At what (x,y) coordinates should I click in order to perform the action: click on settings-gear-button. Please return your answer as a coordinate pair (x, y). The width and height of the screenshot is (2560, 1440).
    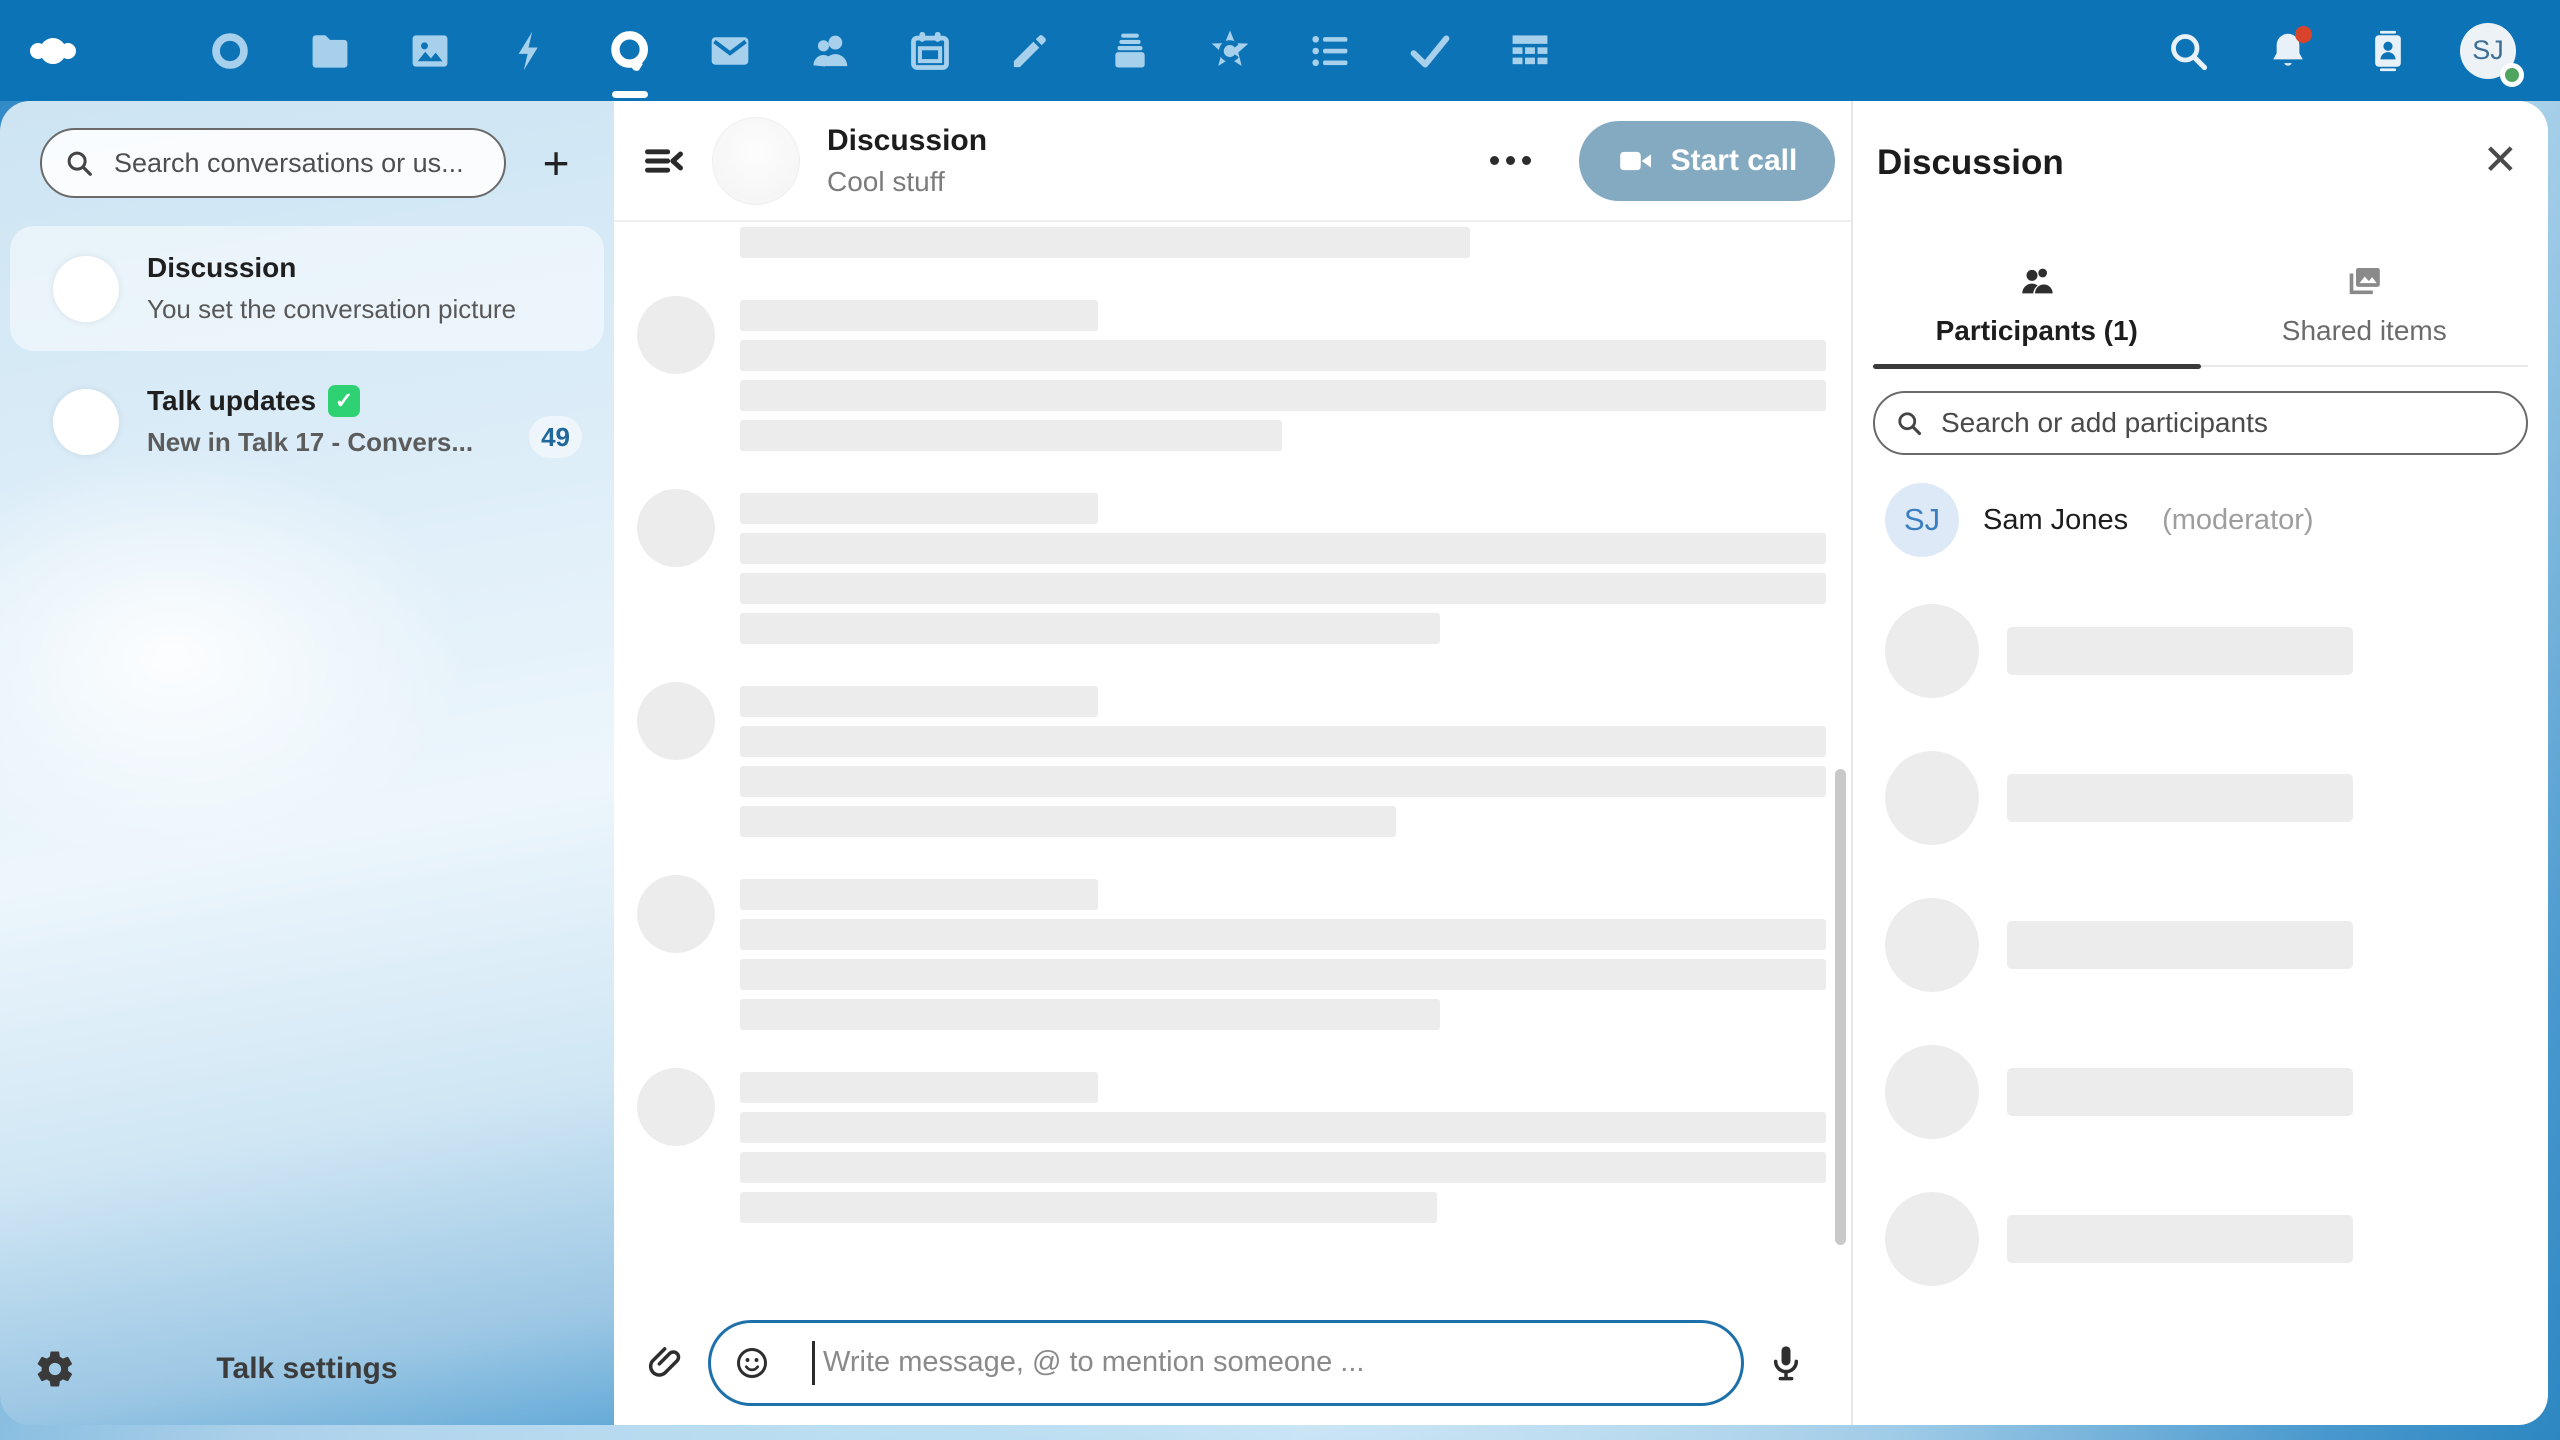
    Looking at the image, I should click on (55, 1369).